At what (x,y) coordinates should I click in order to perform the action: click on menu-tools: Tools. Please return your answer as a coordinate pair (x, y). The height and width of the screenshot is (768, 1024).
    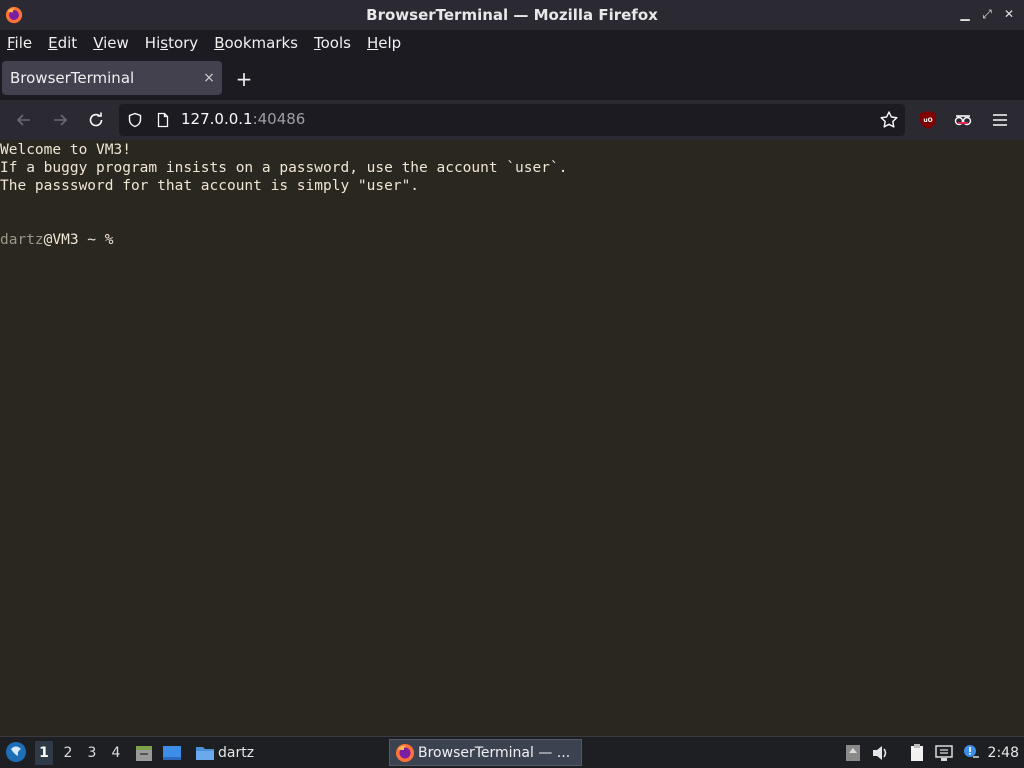
    Looking at the image, I should click on (332, 43).